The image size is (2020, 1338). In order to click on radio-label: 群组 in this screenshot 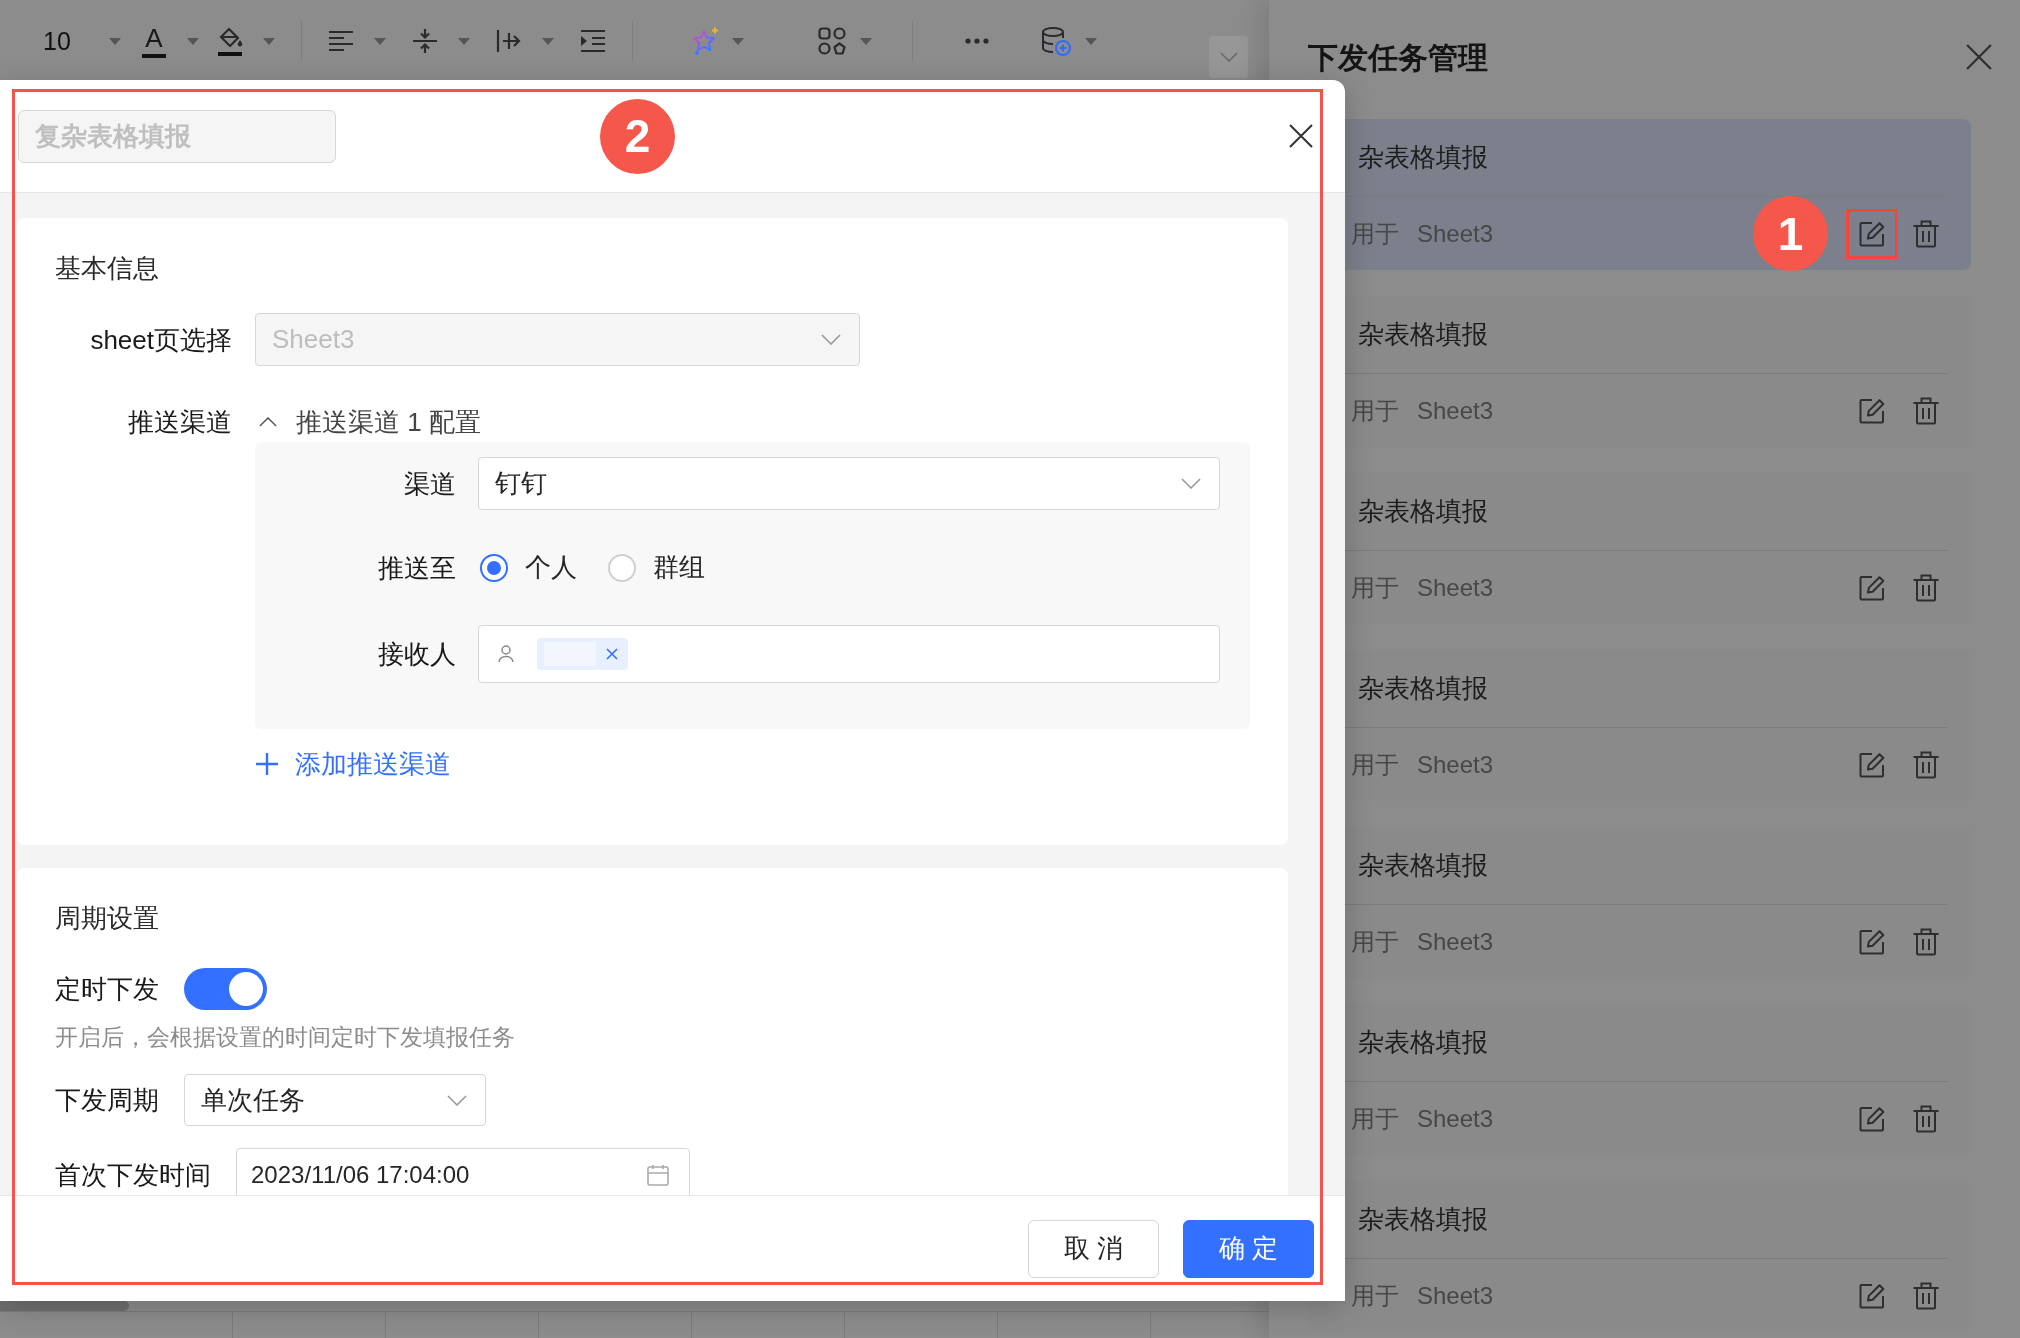, I will do `click(679, 567)`.